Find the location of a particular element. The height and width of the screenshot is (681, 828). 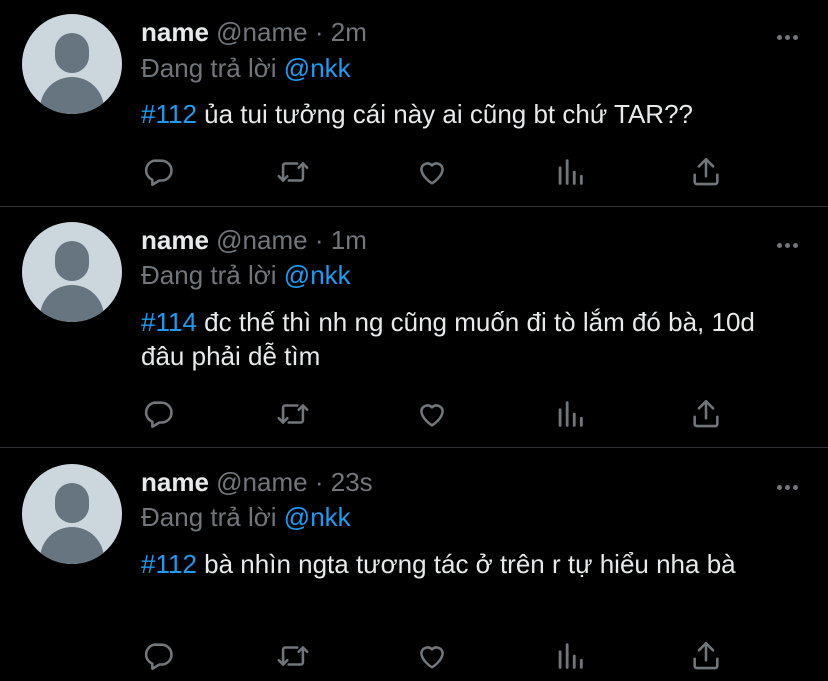

tweet-header: name @name · 1m is located at coordinates (254, 240).